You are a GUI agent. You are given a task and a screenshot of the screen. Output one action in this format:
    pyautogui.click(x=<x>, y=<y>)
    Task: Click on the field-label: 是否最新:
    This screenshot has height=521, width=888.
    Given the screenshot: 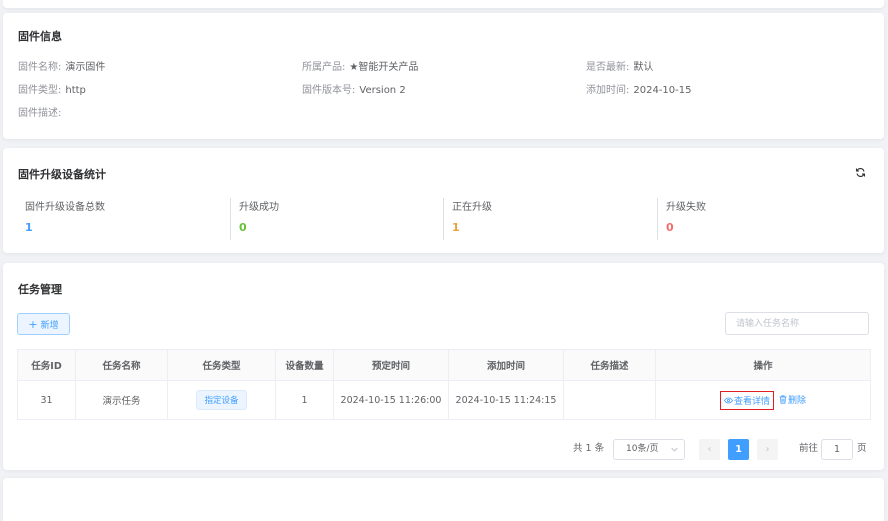 What is the action you would take?
    pyautogui.click(x=608, y=67)
    